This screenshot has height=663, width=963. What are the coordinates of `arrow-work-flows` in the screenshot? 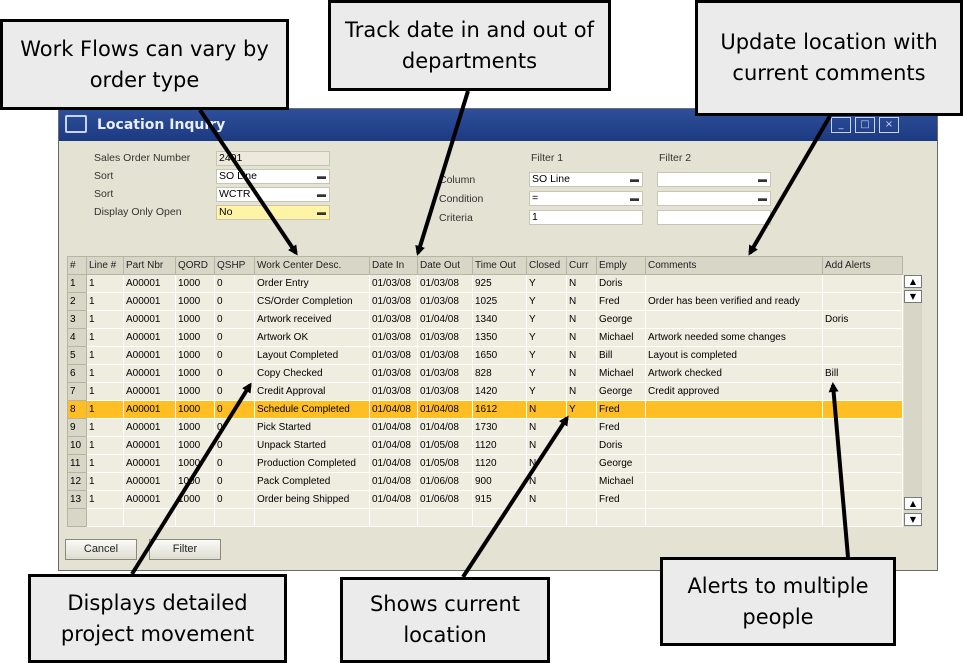 It's located at (248, 182).